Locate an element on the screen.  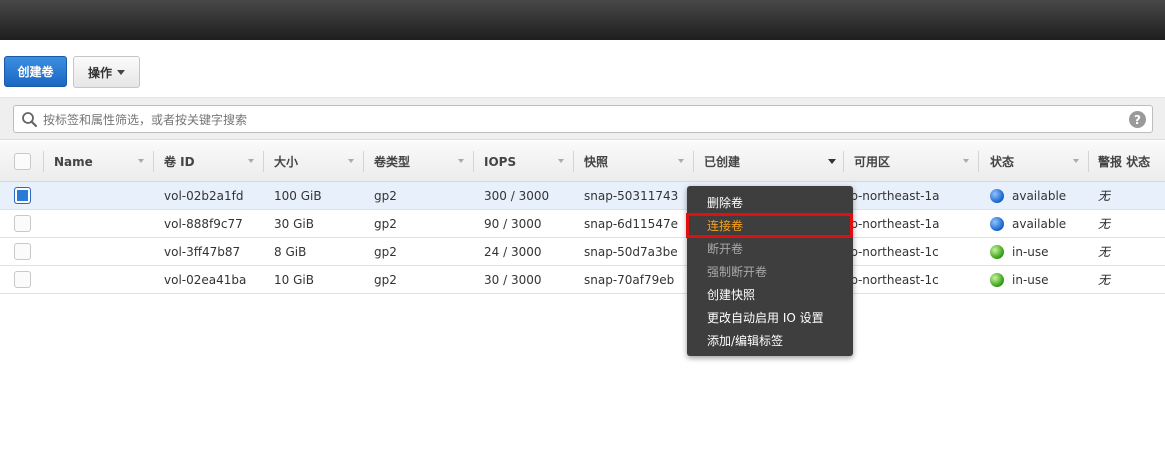
select-all-checkbox is located at coordinates (22, 161).